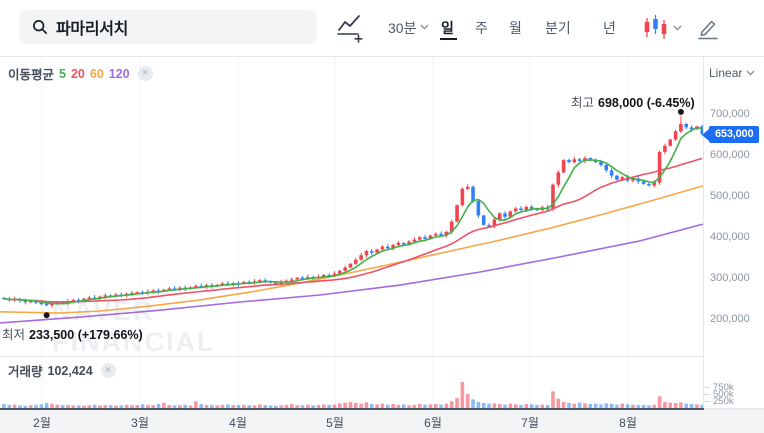  What do you see at coordinates (335, 423) in the screenshot?
I see `month-label: 5월` at bounding box center [335, 423].